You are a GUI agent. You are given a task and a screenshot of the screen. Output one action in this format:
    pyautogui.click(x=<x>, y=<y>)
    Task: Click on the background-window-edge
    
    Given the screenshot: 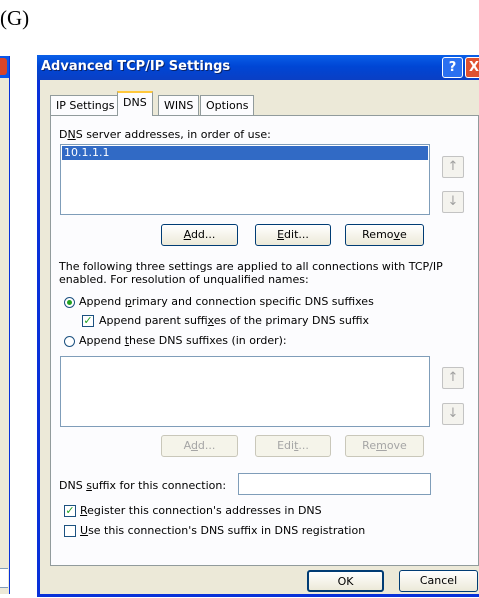 What is the action you would take?
    pyautogui.click(x=5, y=325)
    